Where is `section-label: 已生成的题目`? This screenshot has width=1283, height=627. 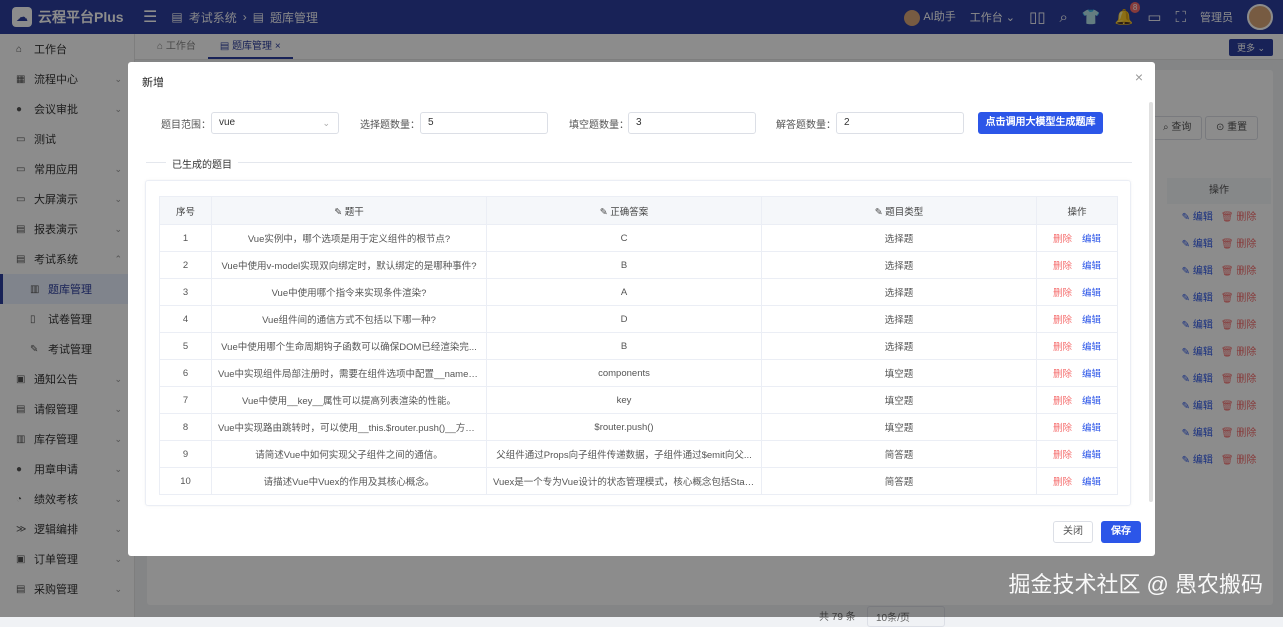 section-label: 已生成的题目 is located at coordinates (202, 163).